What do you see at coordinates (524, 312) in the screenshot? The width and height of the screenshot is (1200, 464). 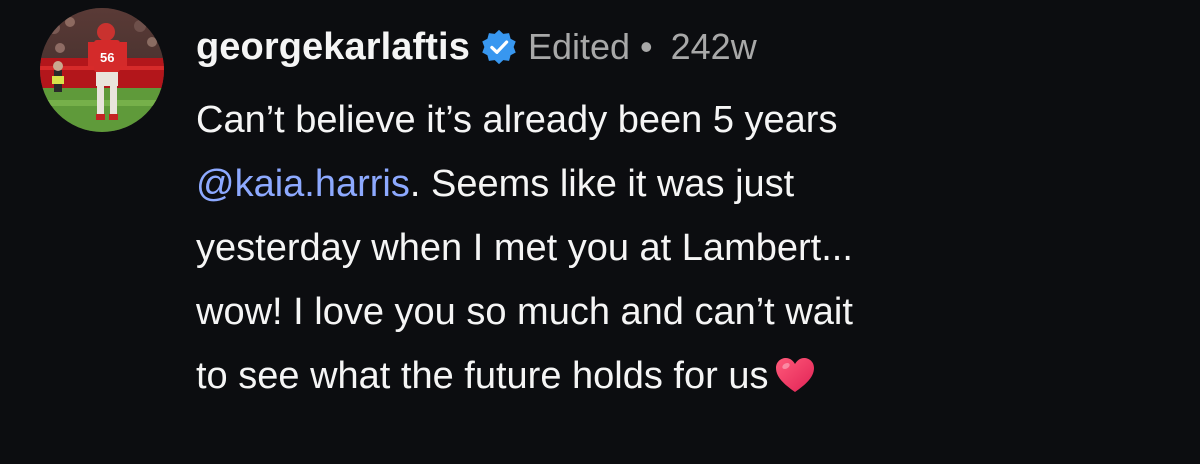 I see `caption-line-4: wow! I love you so much and can’t wait` at bounding box center [524, 312].